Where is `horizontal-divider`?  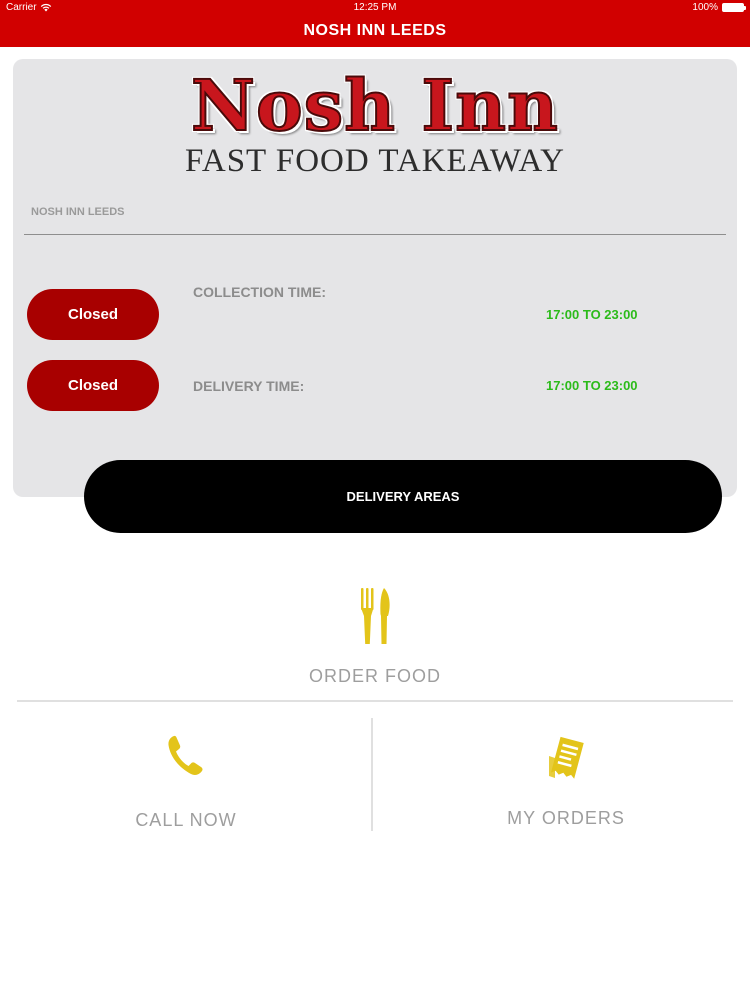
horizontal-divider is located at coordinates (375, 701).